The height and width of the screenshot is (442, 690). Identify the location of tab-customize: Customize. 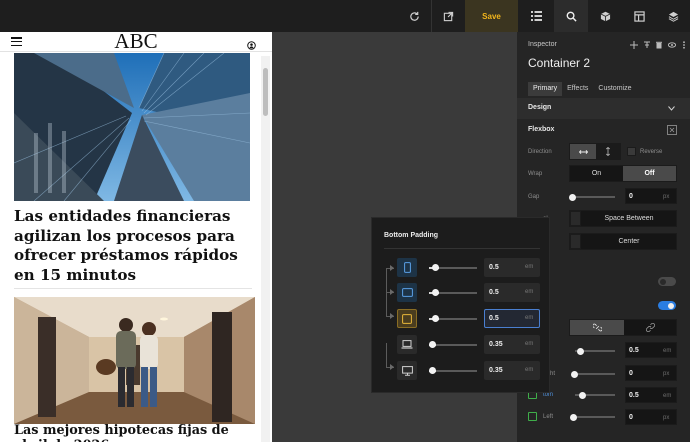
(614, 89).